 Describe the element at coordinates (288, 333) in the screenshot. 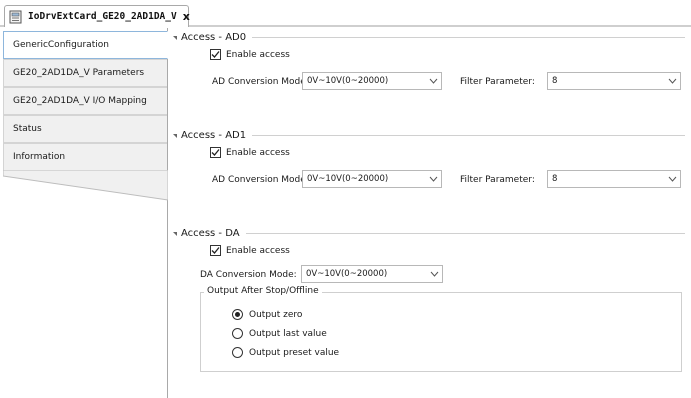

I see `radio-label: Output last value` at that location.